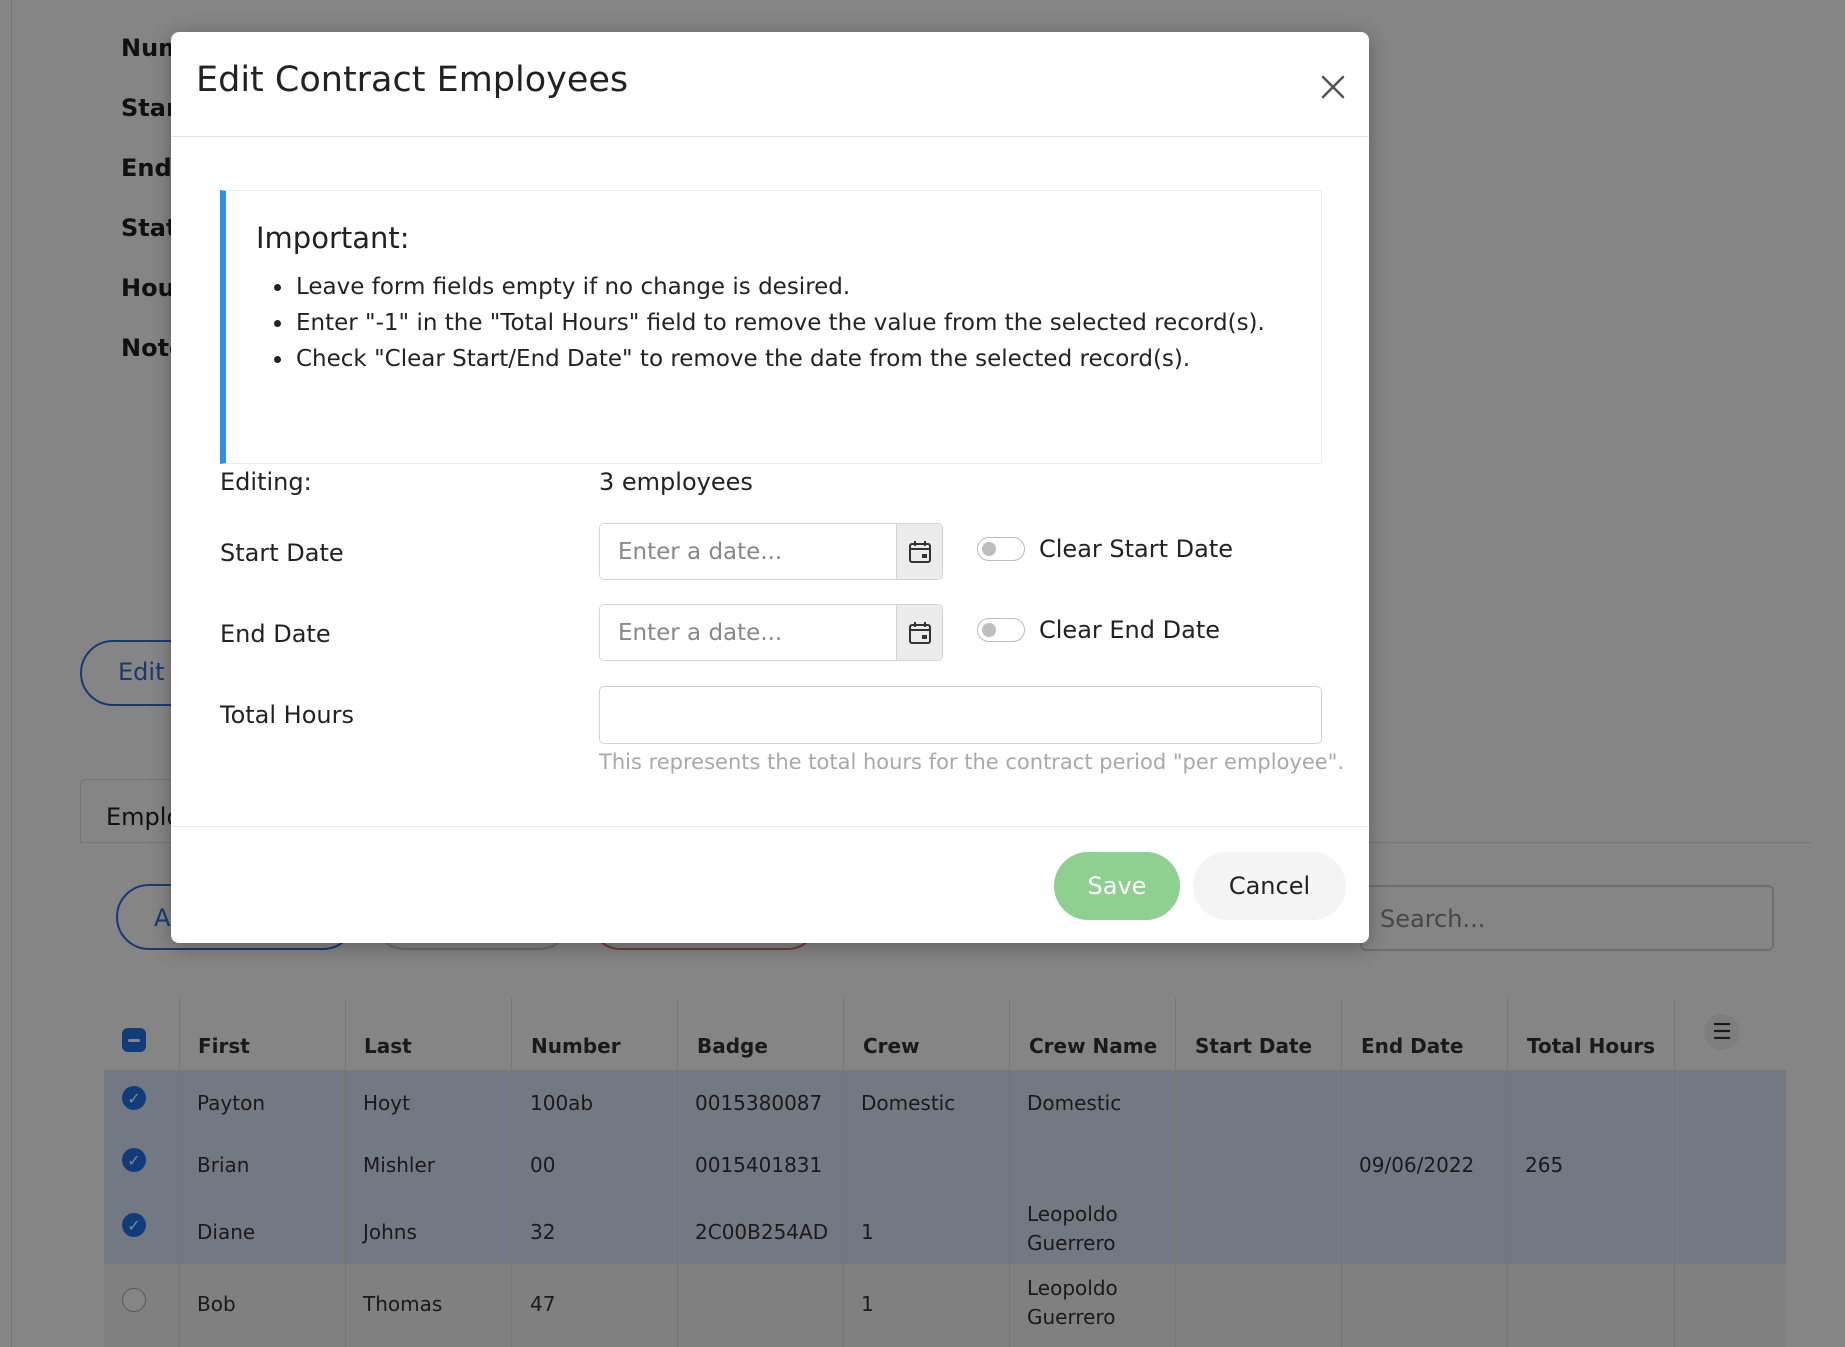 The width and height of the screenshot is (1845, 1347). Describe the element at coordinates (275, 634) in the screenshot. I see `end-date-label: End Date` at that location.